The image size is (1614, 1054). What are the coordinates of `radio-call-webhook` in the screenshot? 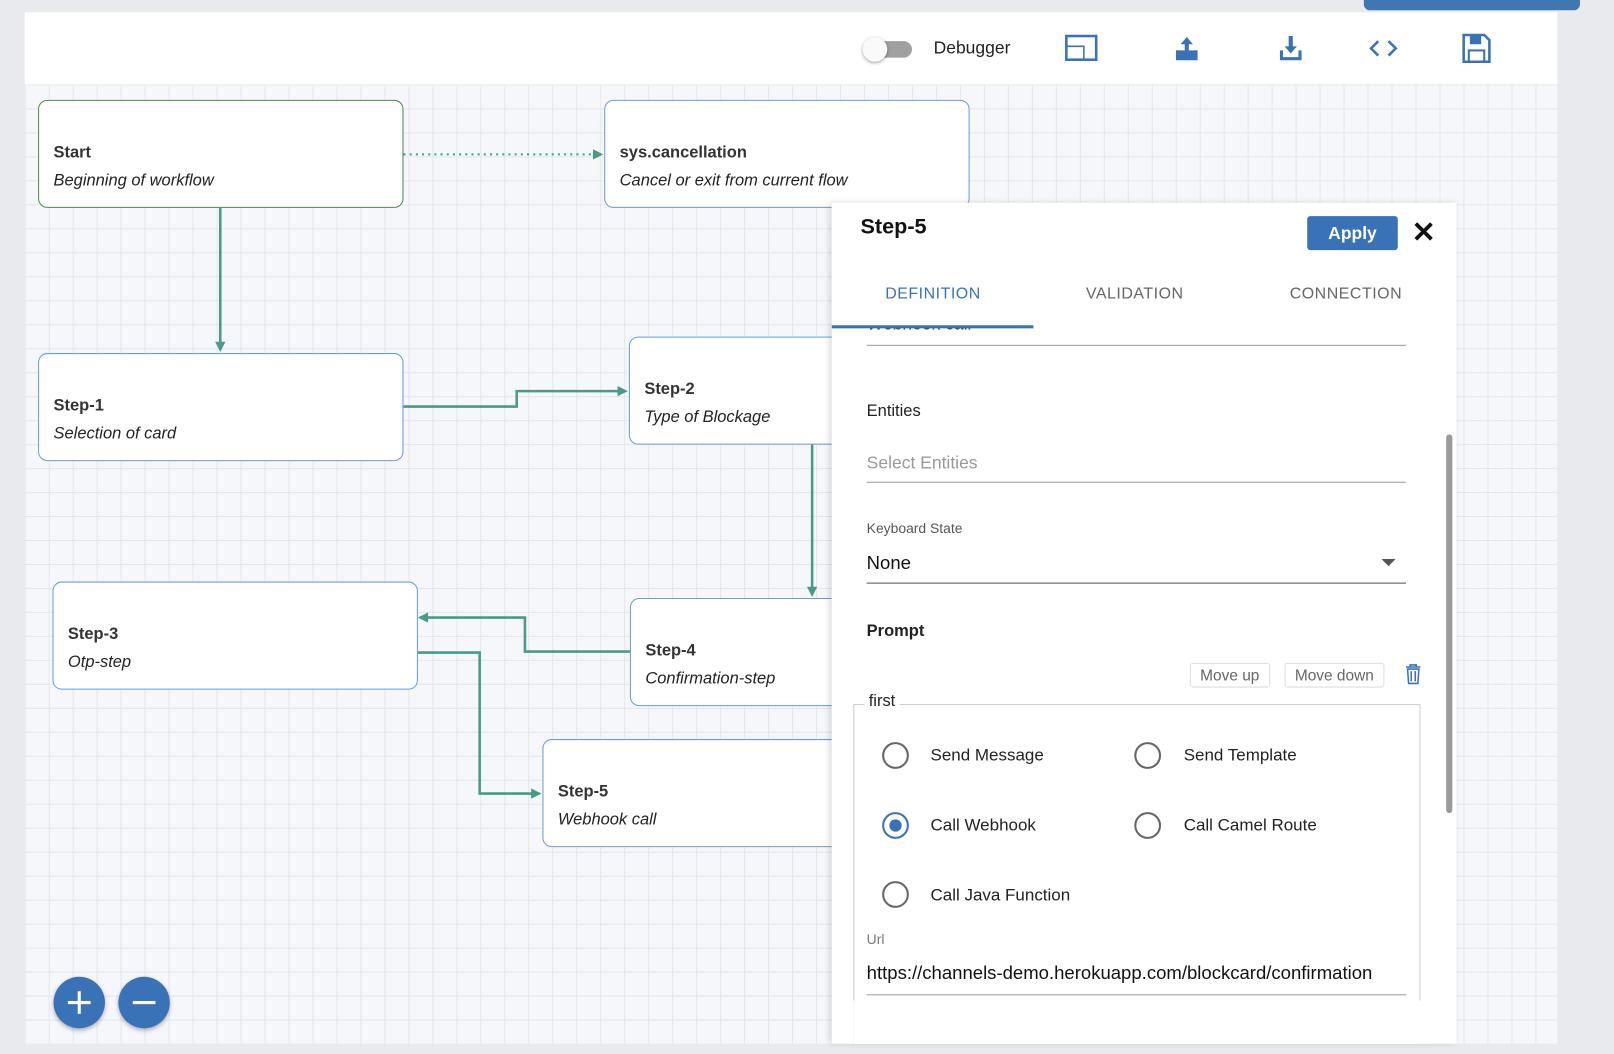 It's located at (895, 825).